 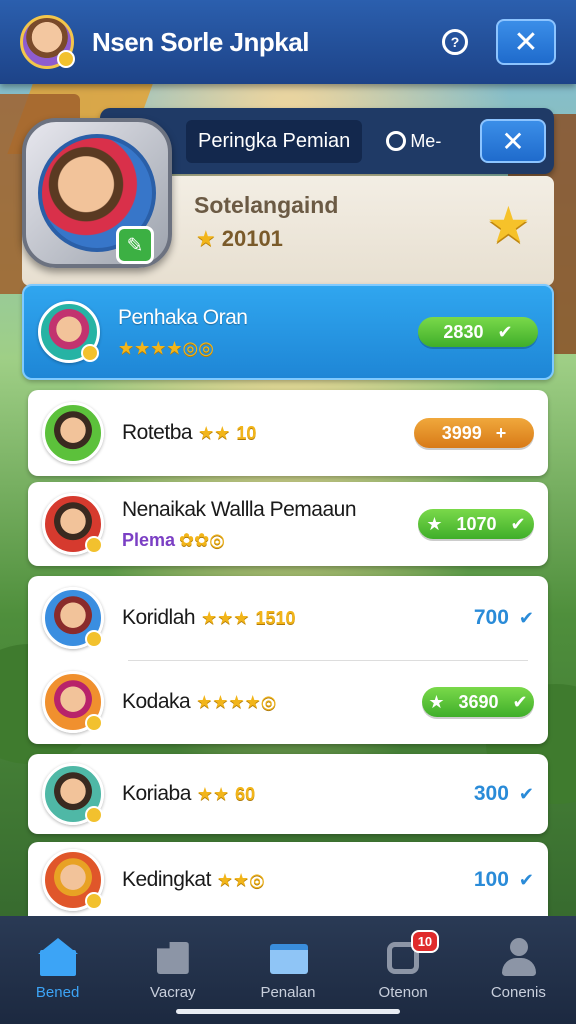 I want to click on player-name: Nenaikak Wallla Pemaaun, so click(x=239, y=509).